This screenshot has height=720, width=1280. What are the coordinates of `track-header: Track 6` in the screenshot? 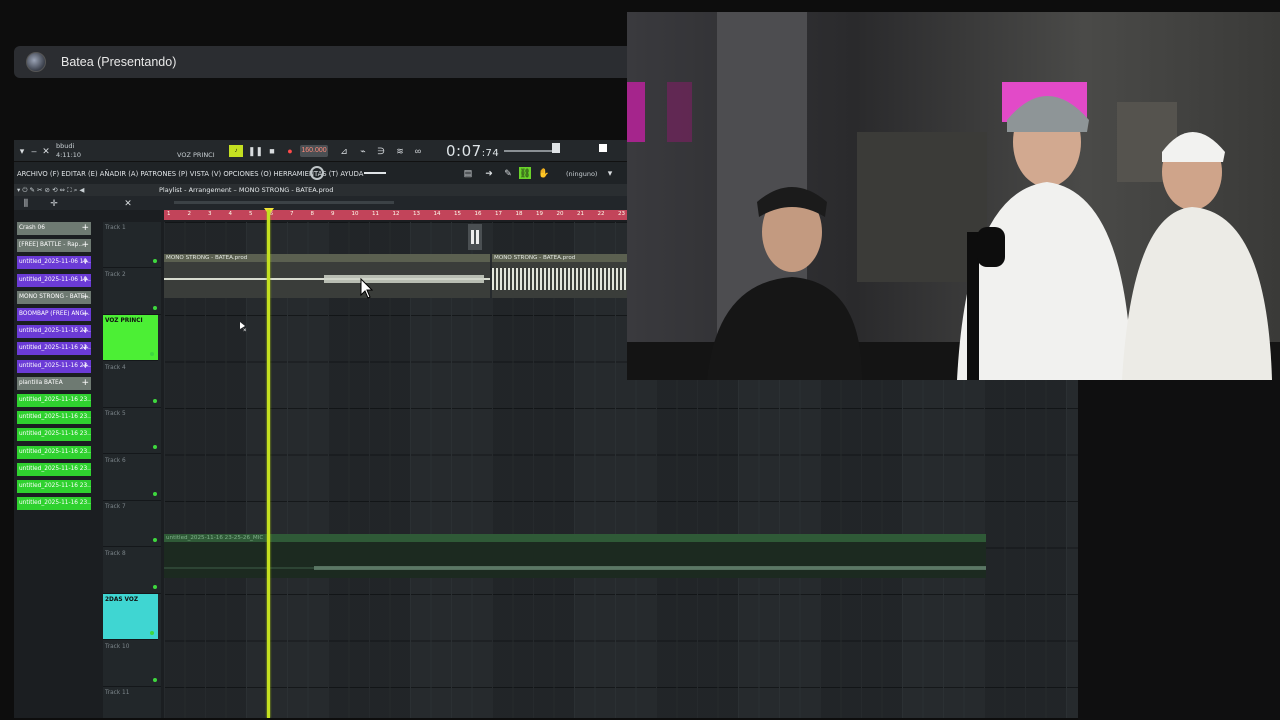 It's located at (132, 478).